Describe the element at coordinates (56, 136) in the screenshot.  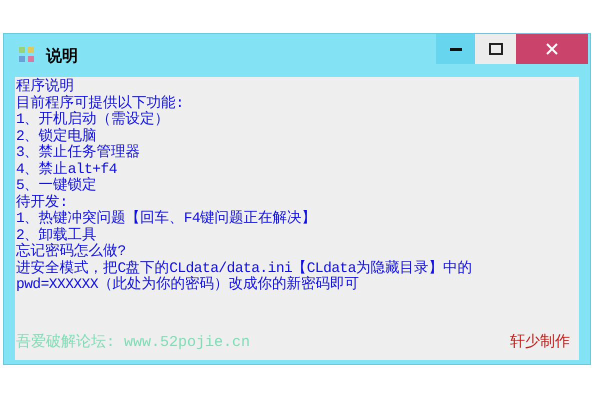
I see `info-text: 2、锁定电脑` at that location.